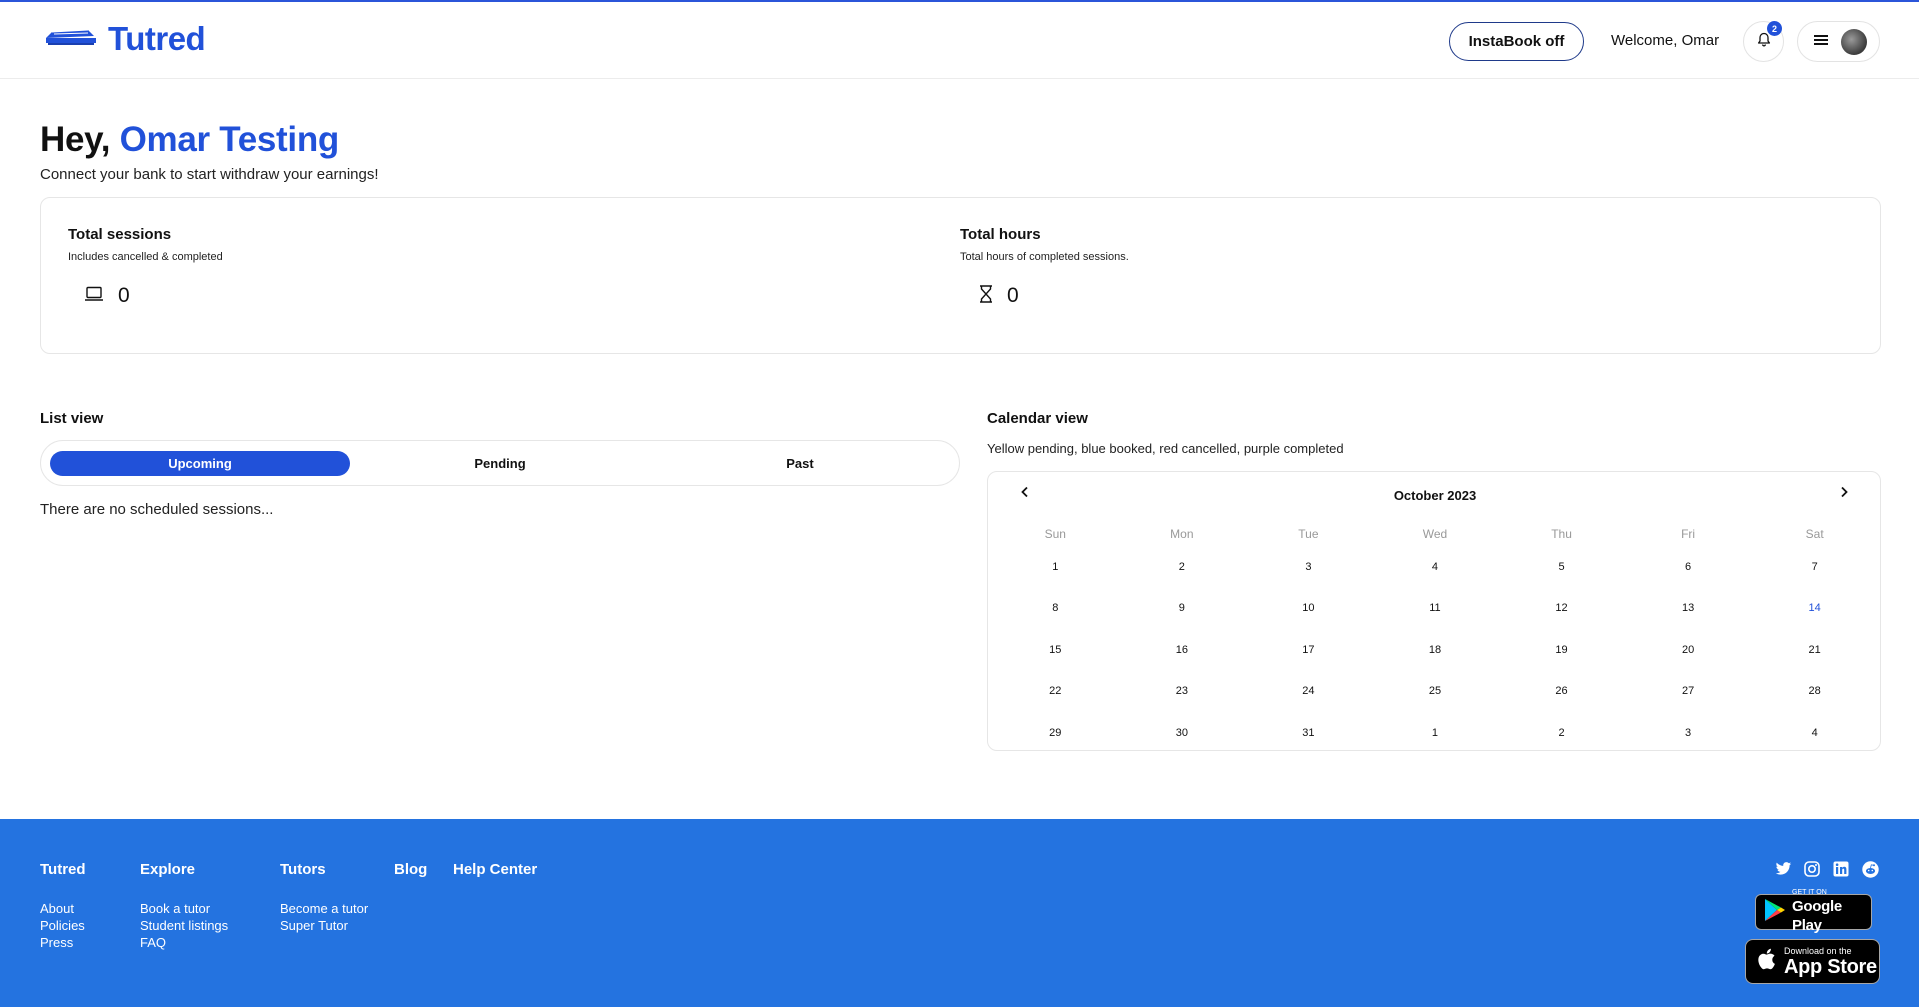 The width and height of the screenshot is (1919, 1007). Describe the element at coordinates (1308, 608) in the screenshot. I see `calendar-day: 10` at that location.